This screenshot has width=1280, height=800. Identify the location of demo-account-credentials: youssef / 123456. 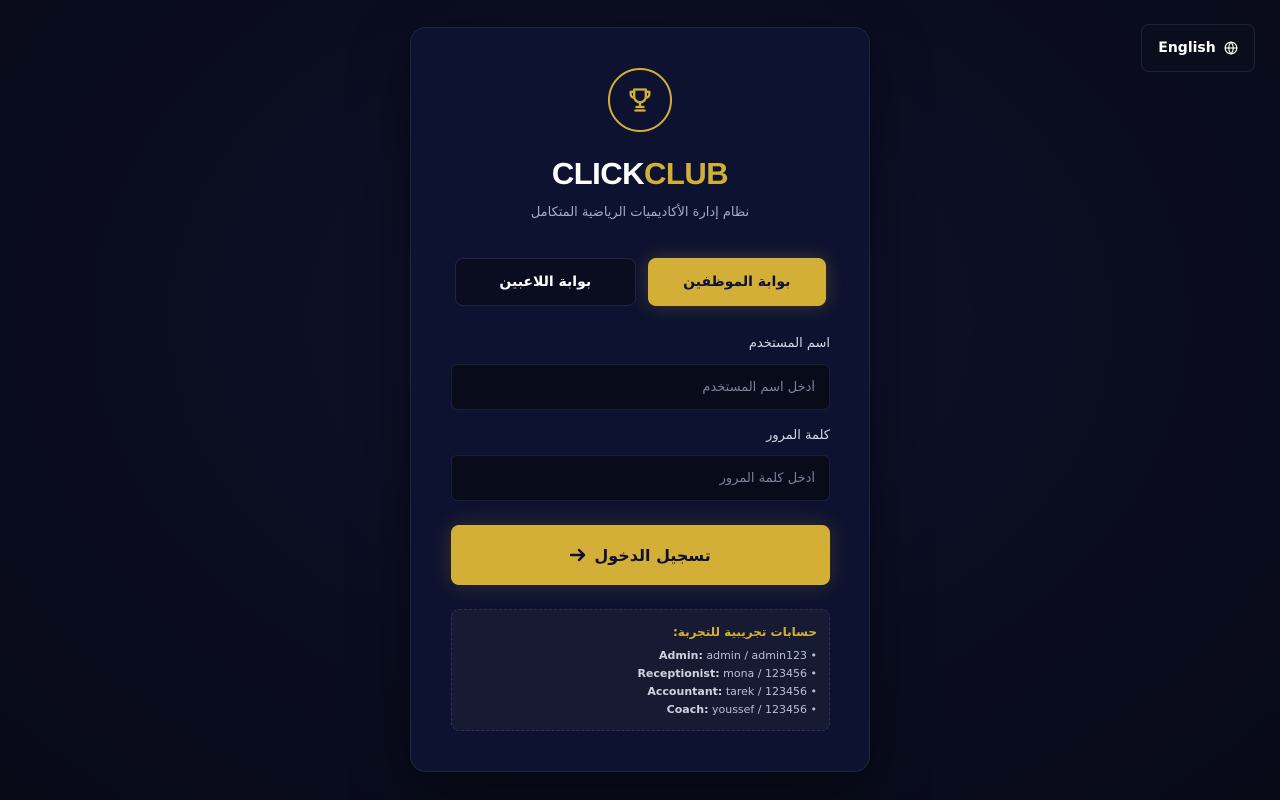
(759, 709).